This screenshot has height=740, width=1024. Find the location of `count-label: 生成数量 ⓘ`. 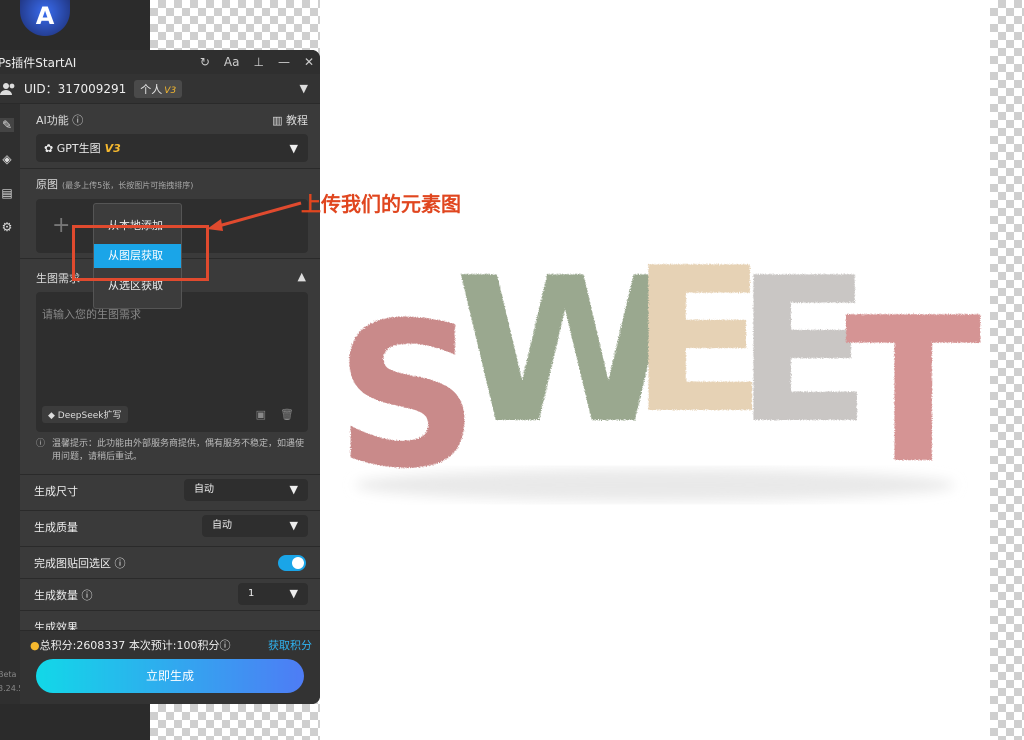

count-label: 生成数量 ⓘ is located at coordinates (63, 595).